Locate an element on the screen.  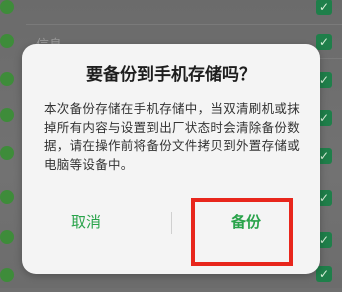
cancel-button: 取消 is located at coordinates (86, 222).